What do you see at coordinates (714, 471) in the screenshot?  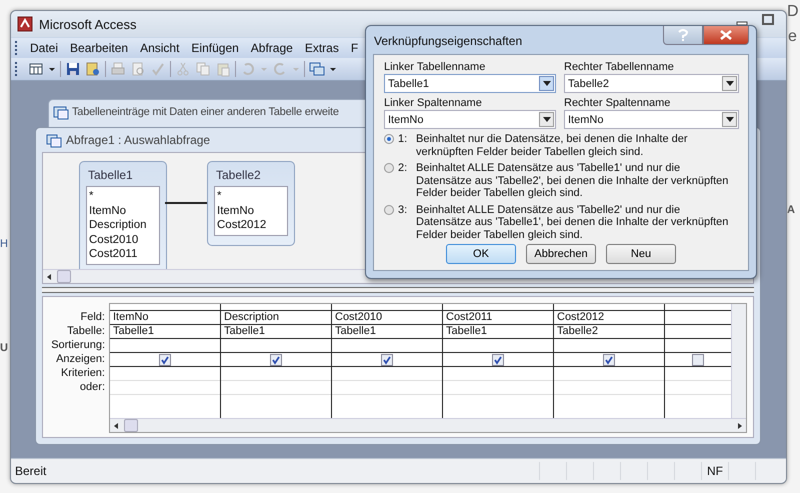 I see `status-indicator: NF` at bounding box center [714, 471].